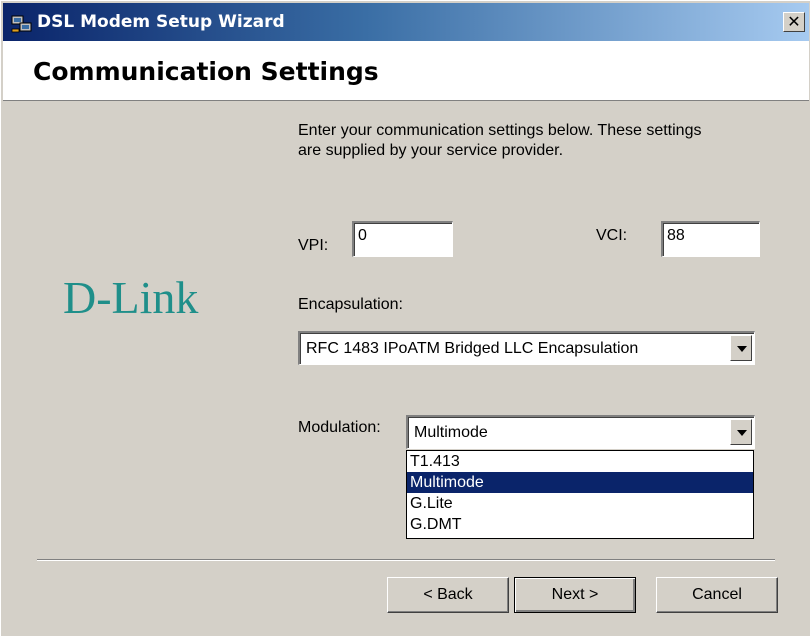 The height and width of the screenshot is (636, 810). I want to click on vpi-label: VPI:, so click(313, 245).